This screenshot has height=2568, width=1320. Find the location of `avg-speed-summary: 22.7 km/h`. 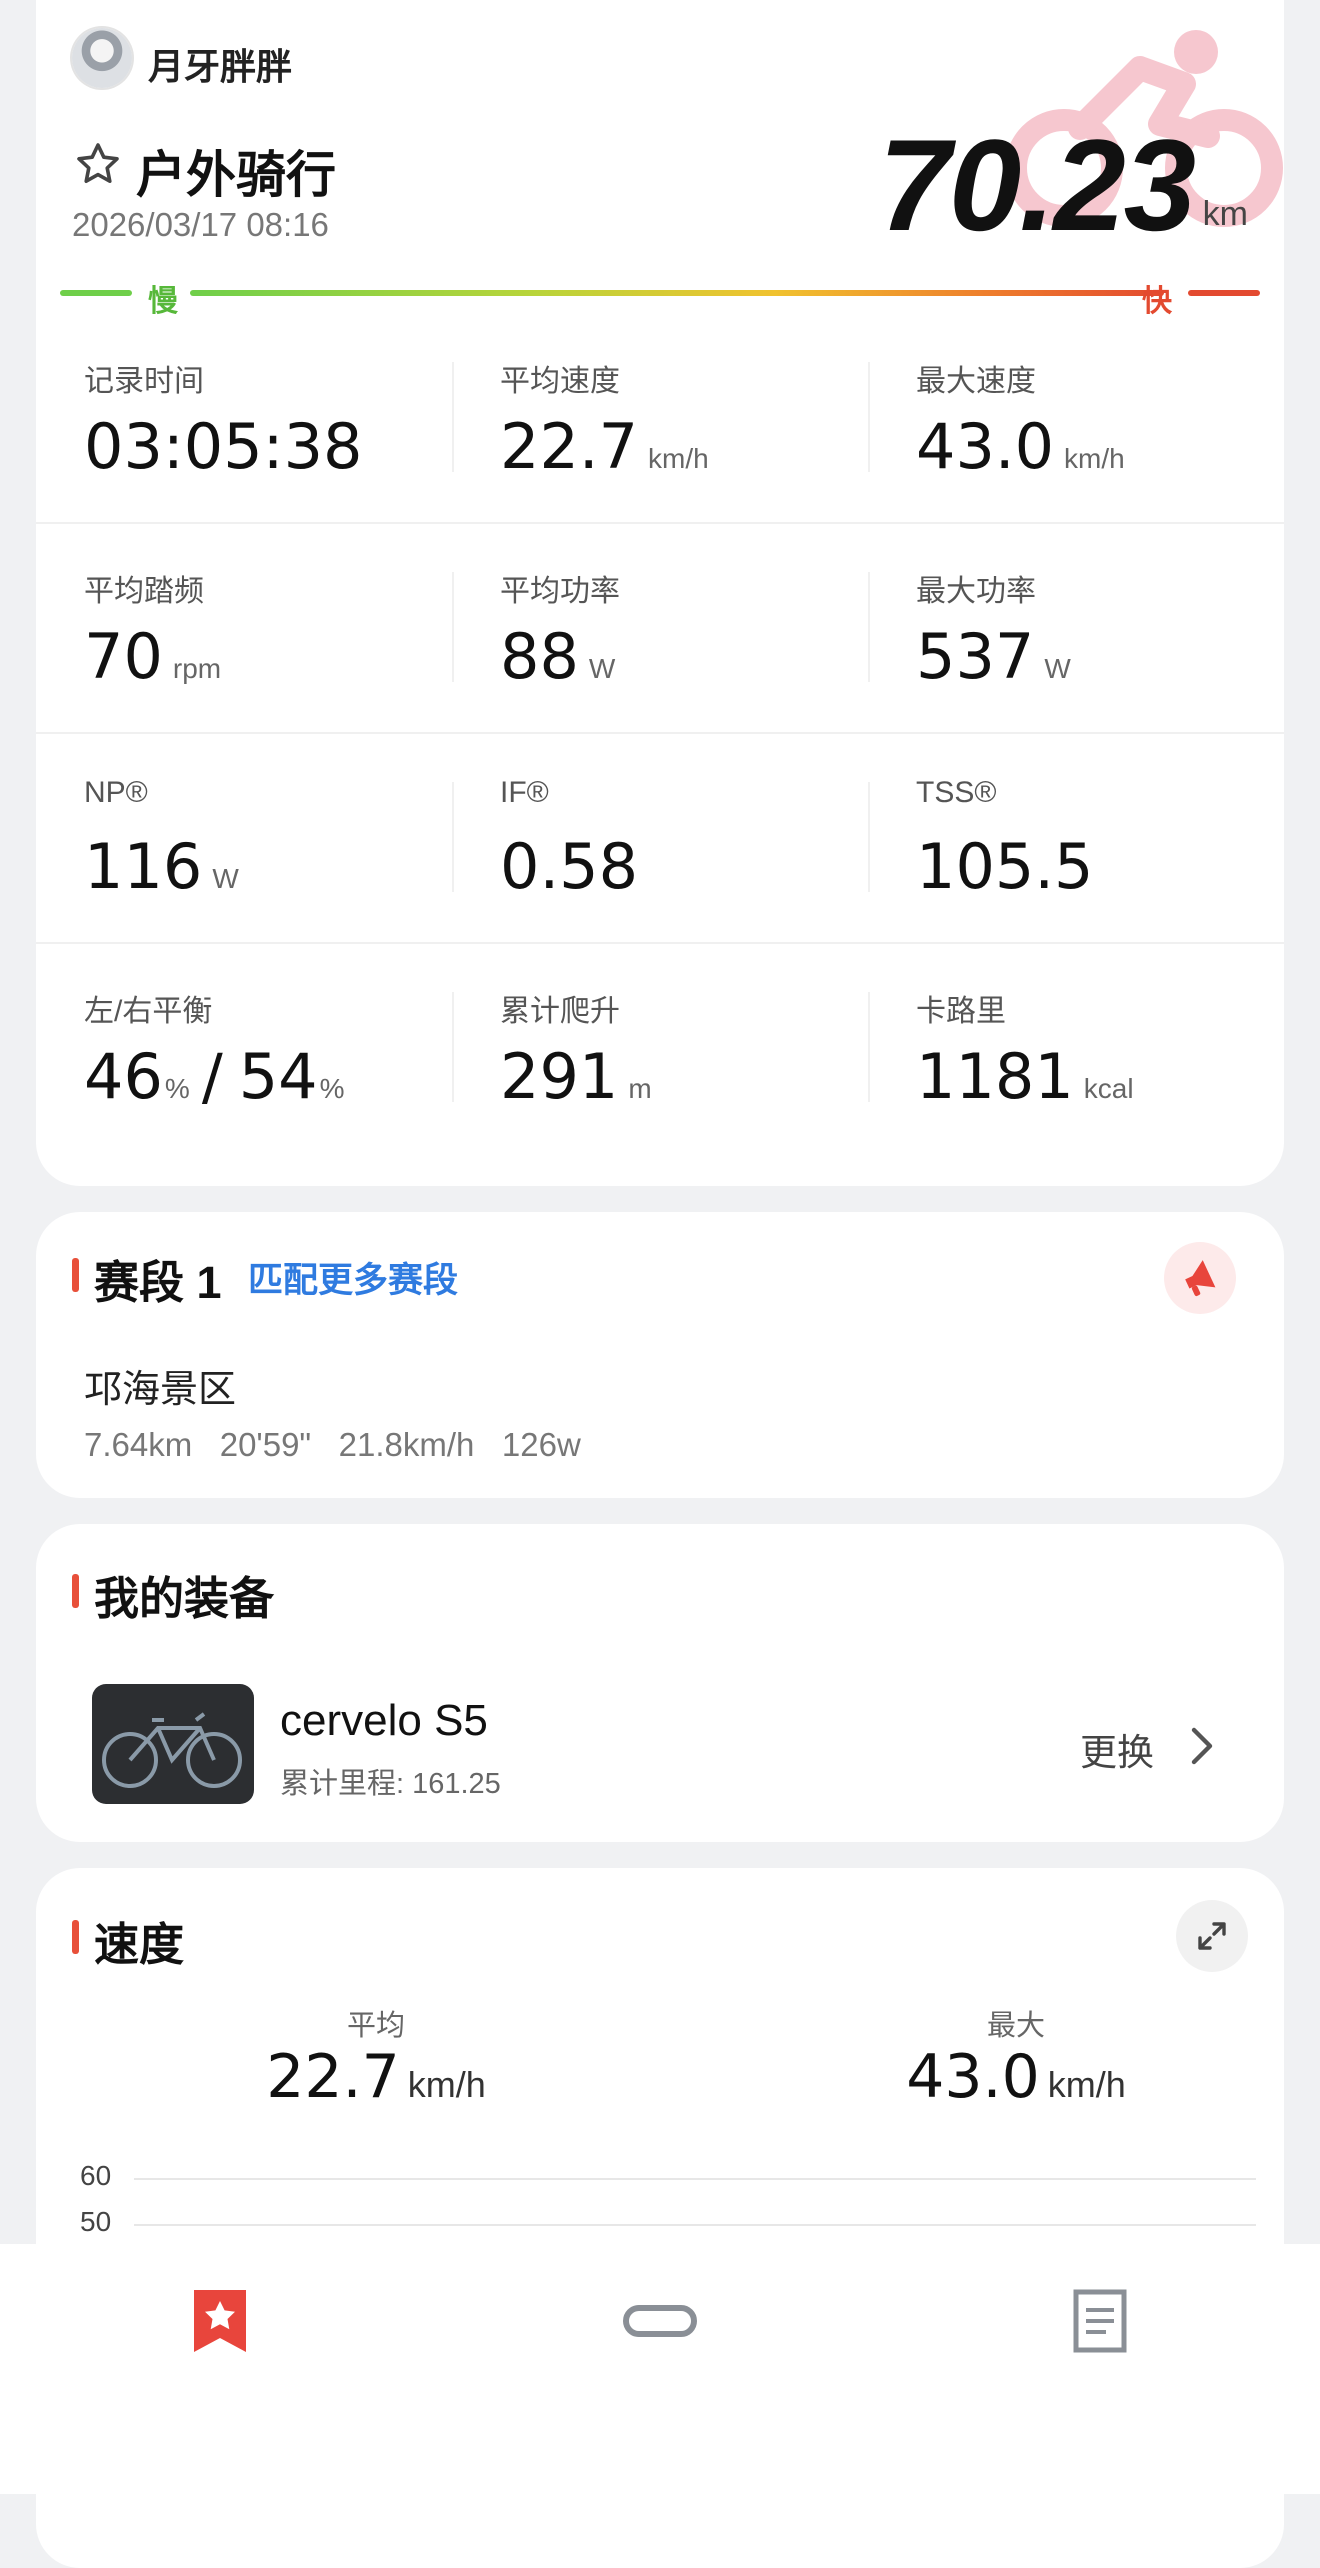

avg-speed-summary: 22.7 km/h is located at coordinates (376, 2077).